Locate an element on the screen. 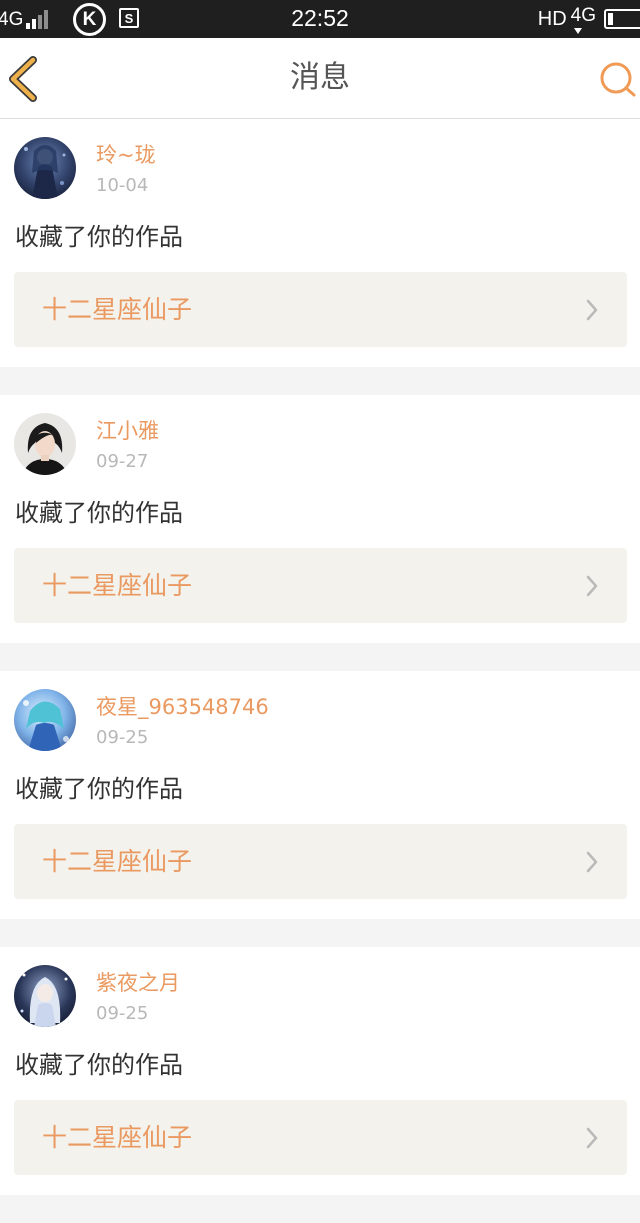 Image resolution: width=640 pixels, height=1223 pixels. page-title: 消息 is located at coordinates (320, 77).